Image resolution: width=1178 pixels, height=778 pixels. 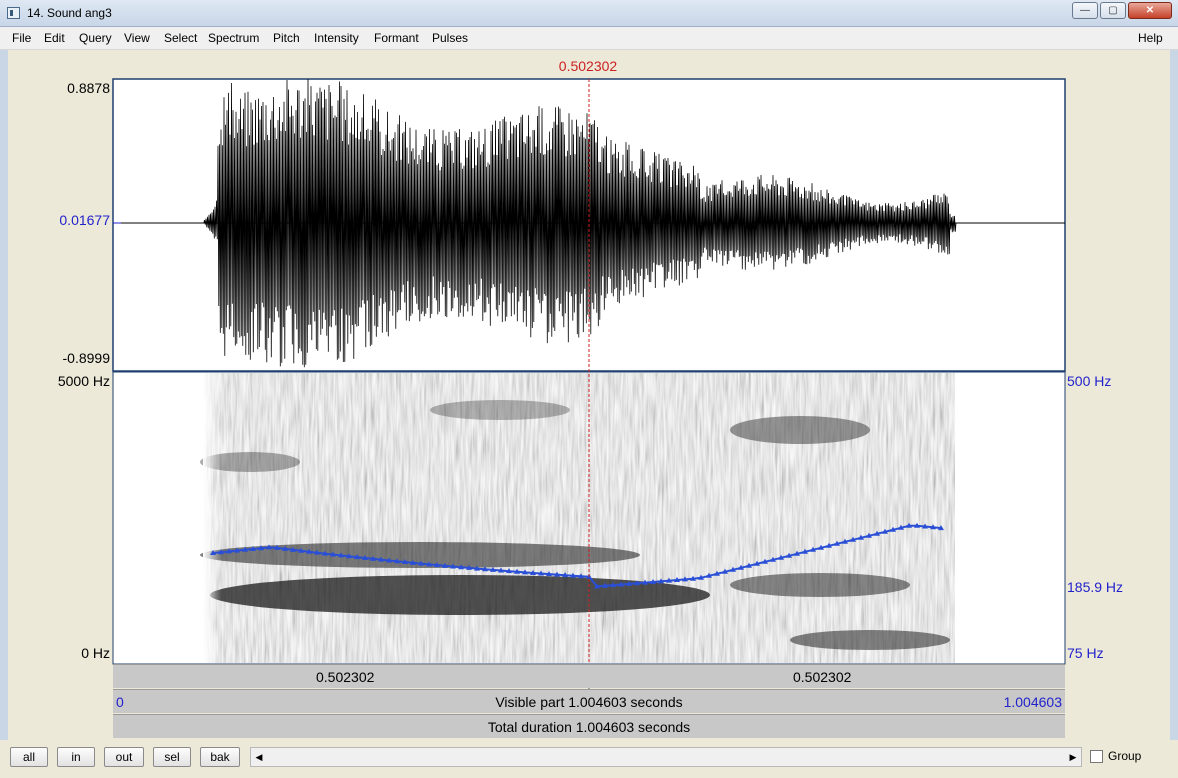 I want to click on spectrogram-band-mid, so click(x=500, y=410).